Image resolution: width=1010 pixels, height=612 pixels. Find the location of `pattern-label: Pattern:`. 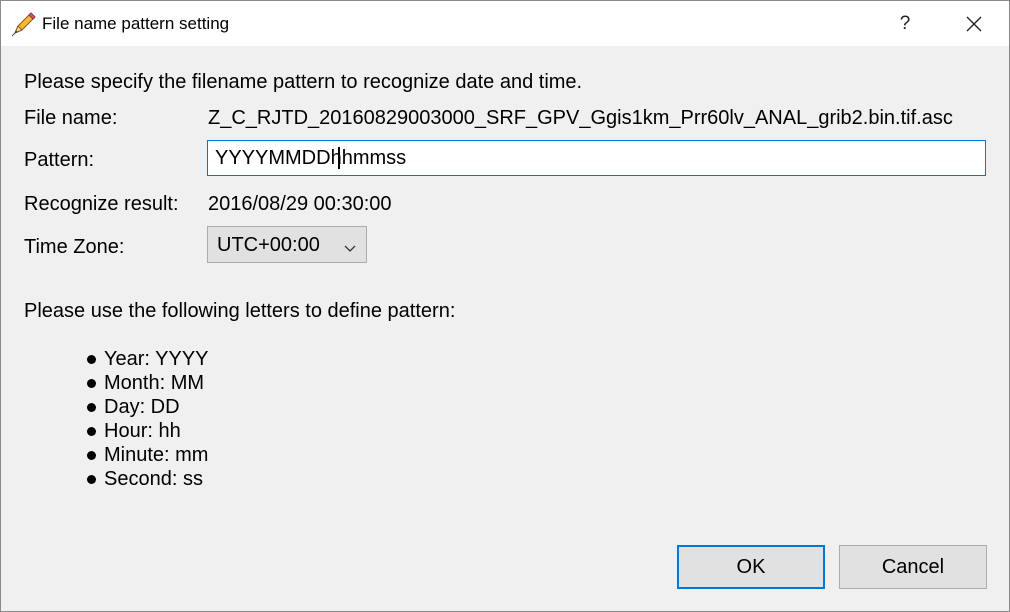

pattern-label: Pattern: is located at coordinates (59, 160).